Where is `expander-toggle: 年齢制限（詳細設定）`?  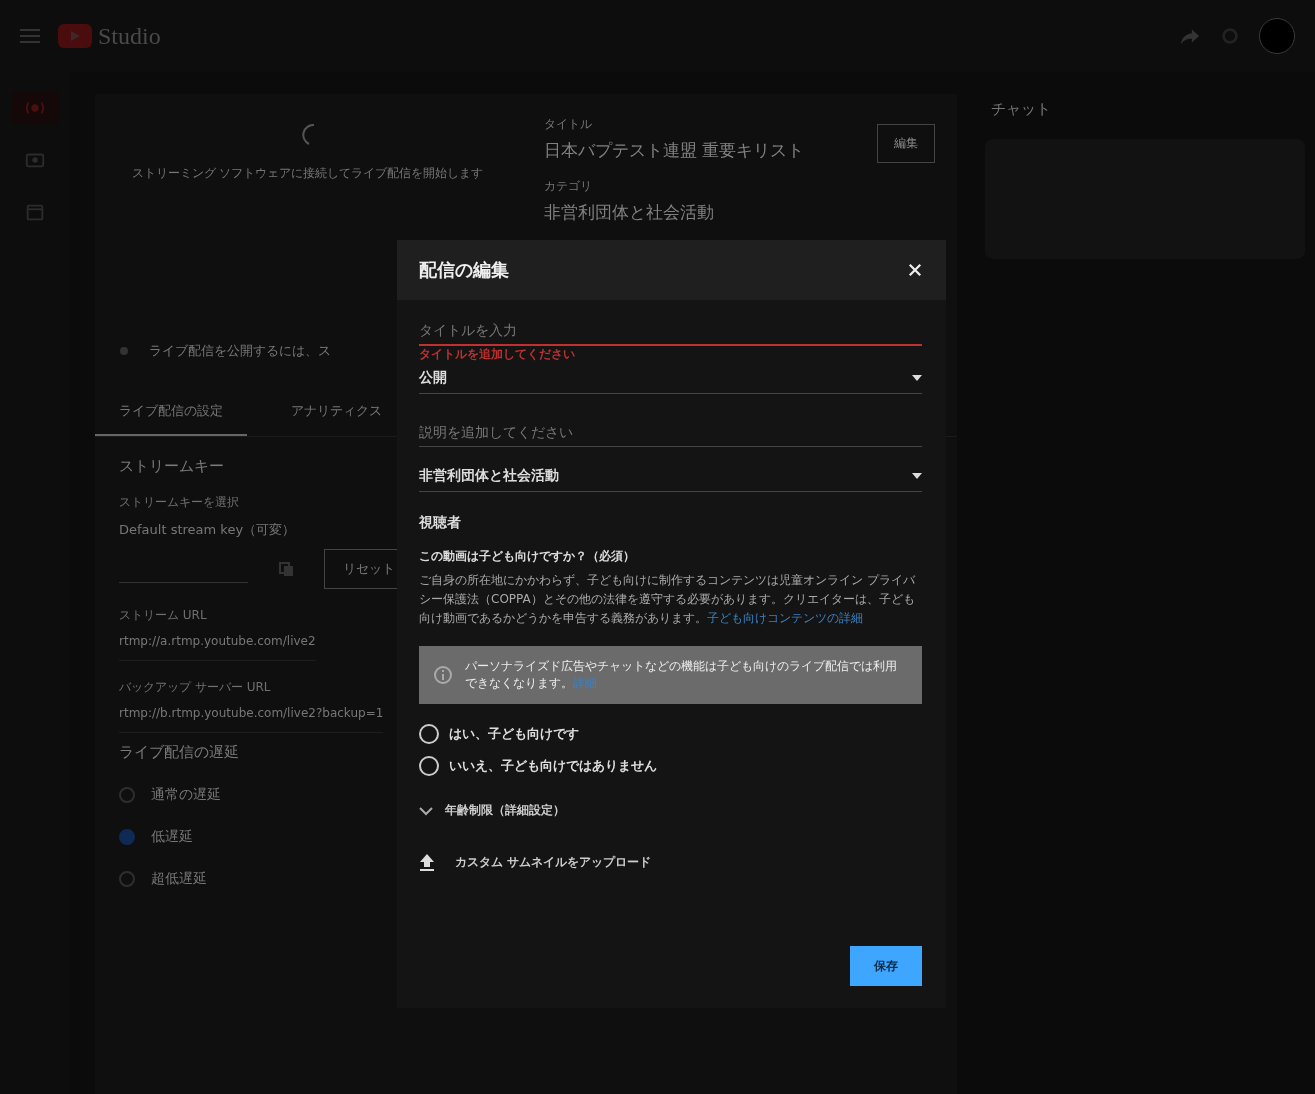
expander-toggle: 年齢制限（詳細設定） is located at coordinates (670, 810).